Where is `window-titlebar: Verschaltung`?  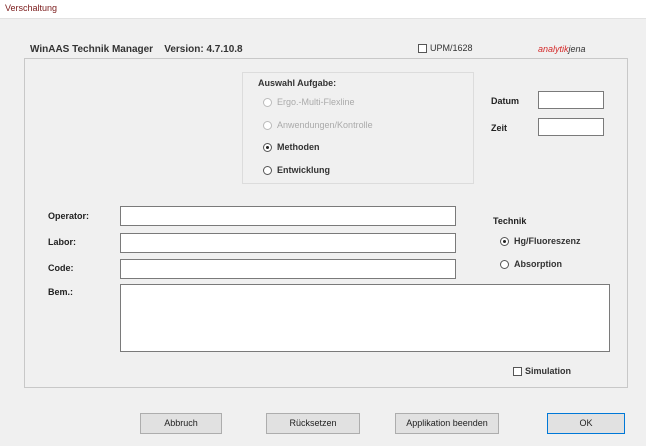
window-titlebar: Verschaltung is located at coordinates (323, 9).